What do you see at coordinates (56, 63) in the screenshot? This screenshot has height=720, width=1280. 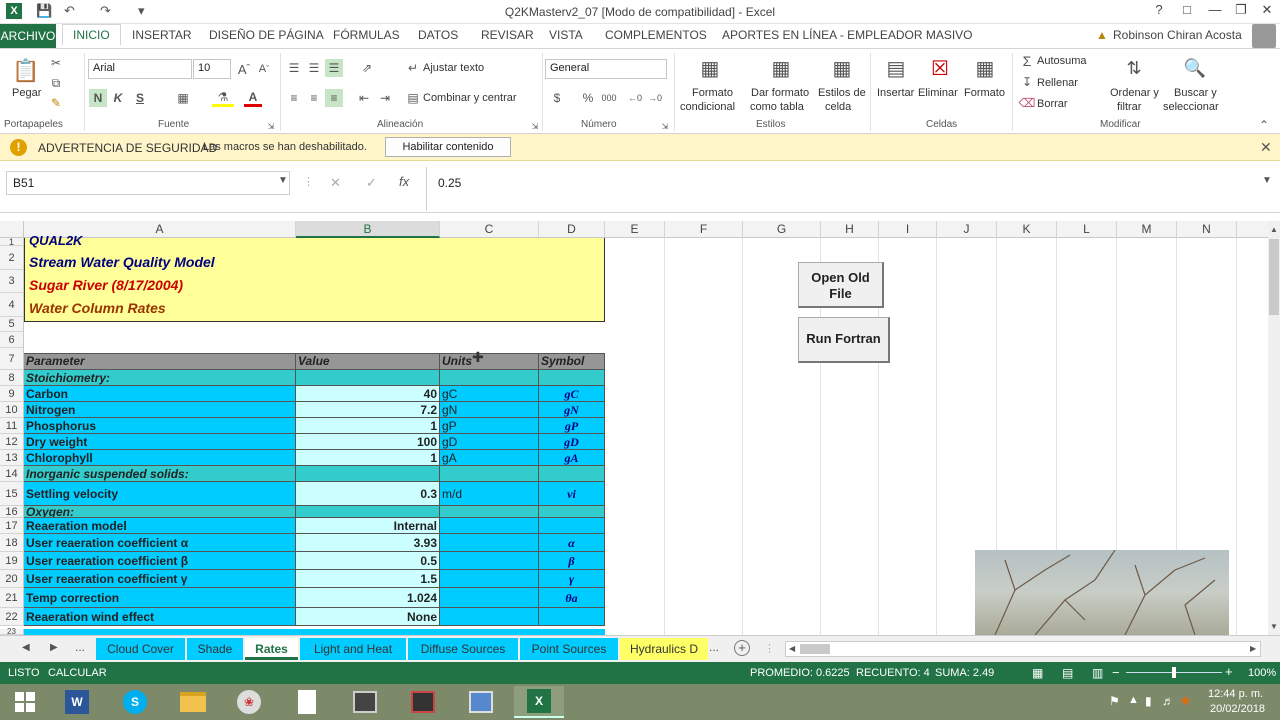 I see `cut-icon: ✂` at bounding box center [56, 63].